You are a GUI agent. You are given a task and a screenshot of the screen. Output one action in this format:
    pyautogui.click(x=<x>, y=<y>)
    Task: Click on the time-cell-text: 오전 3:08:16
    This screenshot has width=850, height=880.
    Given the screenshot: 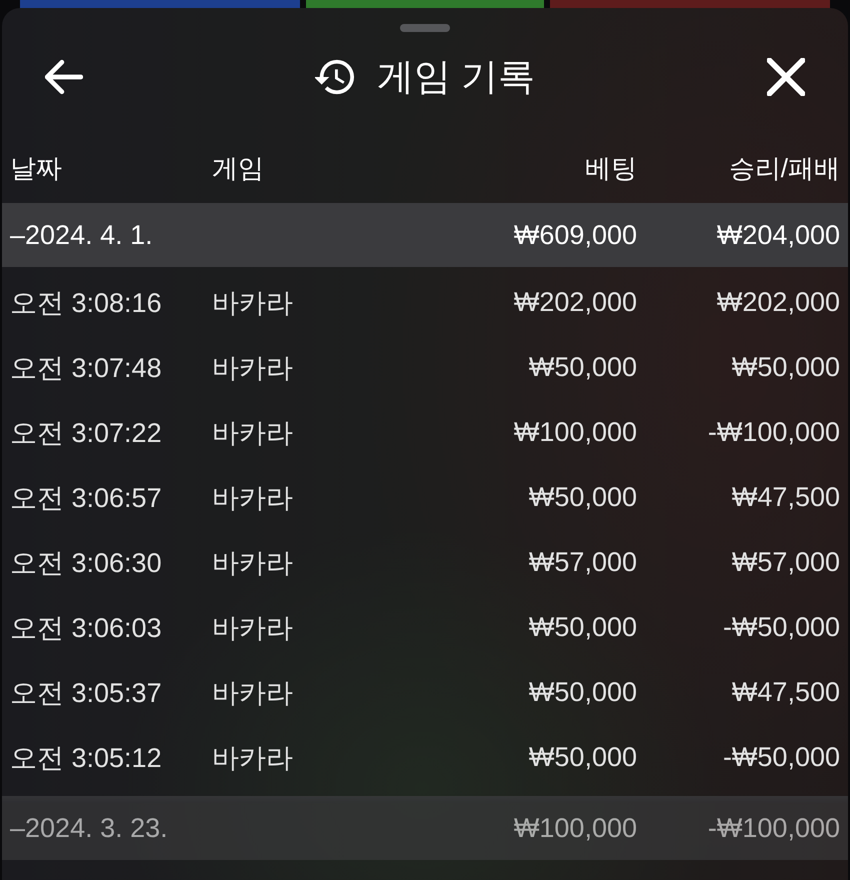 What is the action you would take?
    pyautogui.click(x=86, y=303)
    